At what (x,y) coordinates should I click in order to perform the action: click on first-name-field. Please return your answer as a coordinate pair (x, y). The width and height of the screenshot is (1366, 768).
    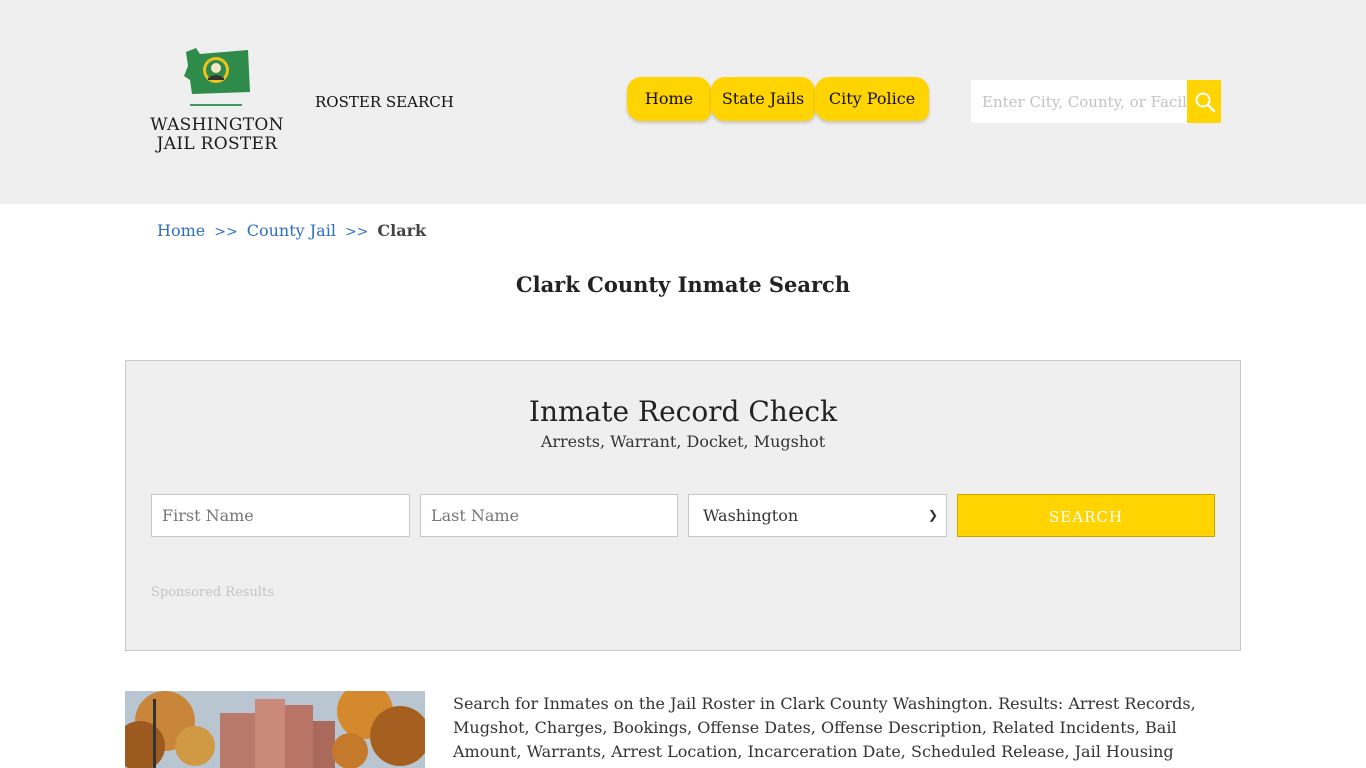
    Looking at the image, I should click on (280, 515).